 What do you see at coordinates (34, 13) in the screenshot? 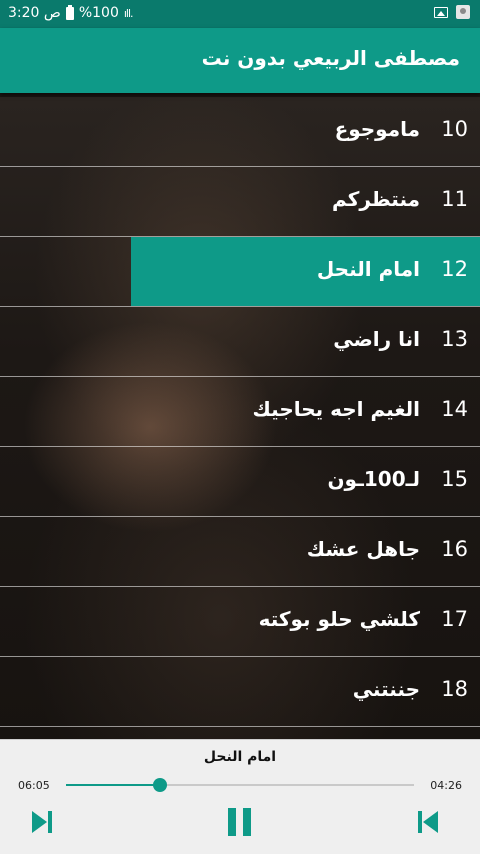
I see `status-time: 3:20 ص` at bounding box center [34, 13].